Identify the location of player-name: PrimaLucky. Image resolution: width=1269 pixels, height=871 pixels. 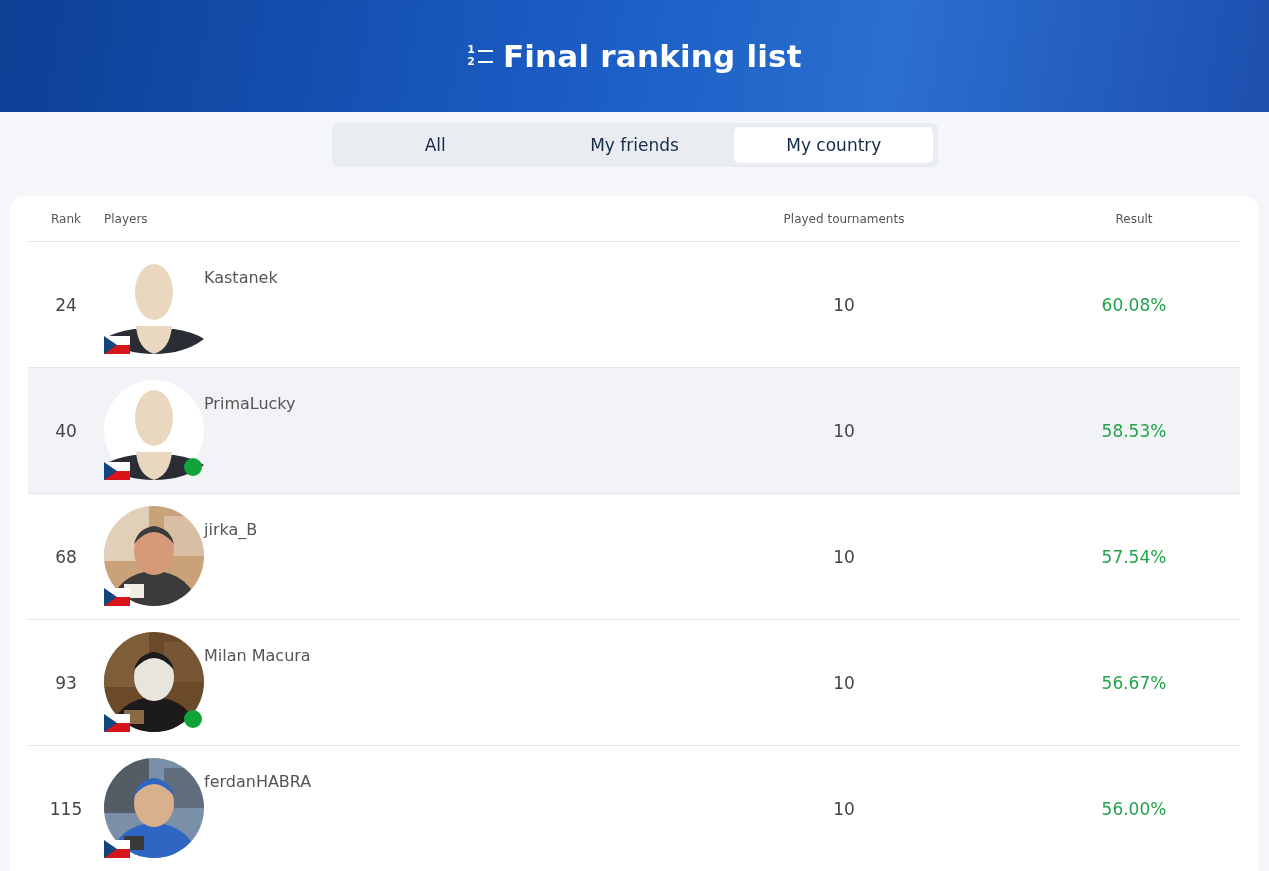
(250, 403).